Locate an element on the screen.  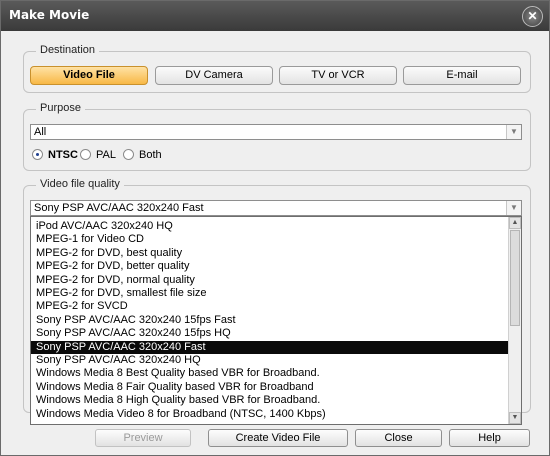
radio-pal-label: PAL is located at coordinates (106, 155).